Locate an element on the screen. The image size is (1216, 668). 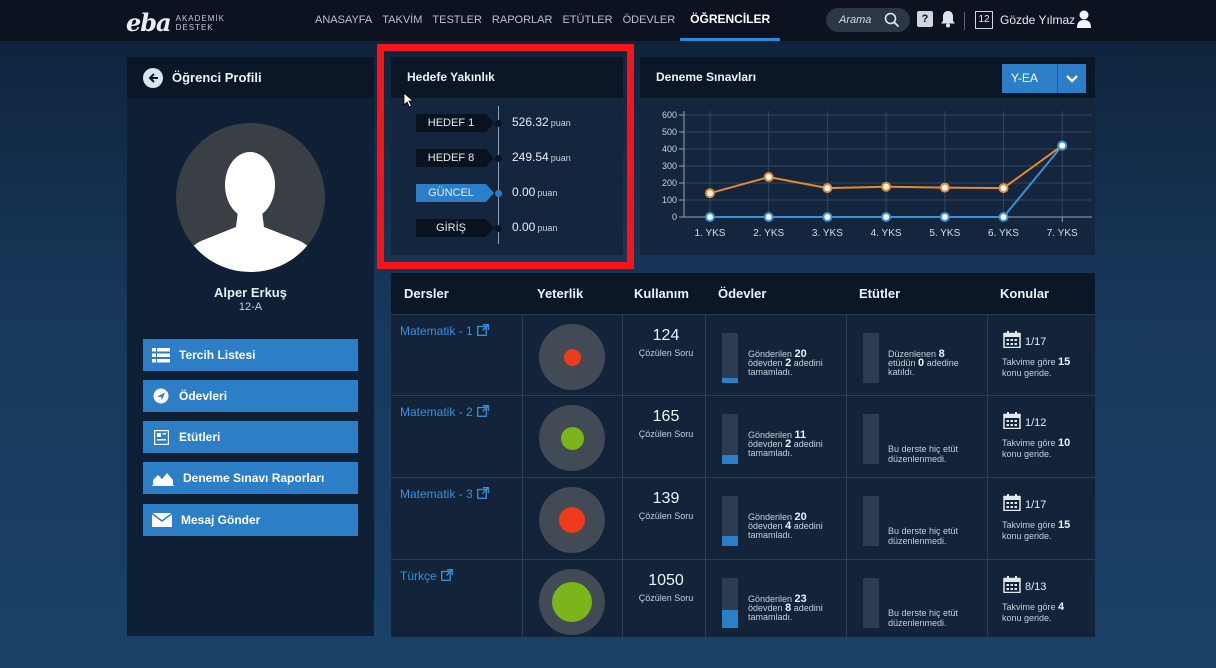
chevron-down-icon is located at coordinates (1071, 78).